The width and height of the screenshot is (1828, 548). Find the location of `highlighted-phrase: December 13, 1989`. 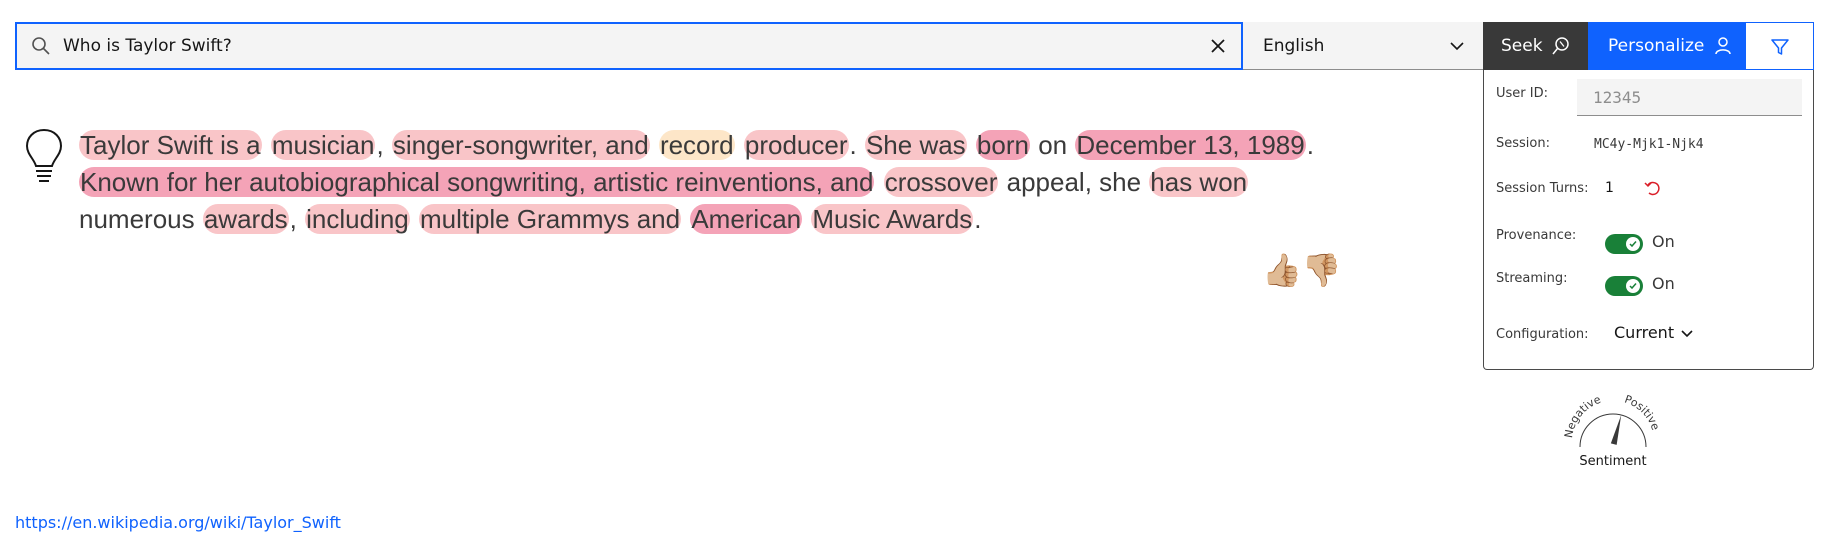

highlighted-phrase: December 13, 1989 is located at coordinates (1190, 145).